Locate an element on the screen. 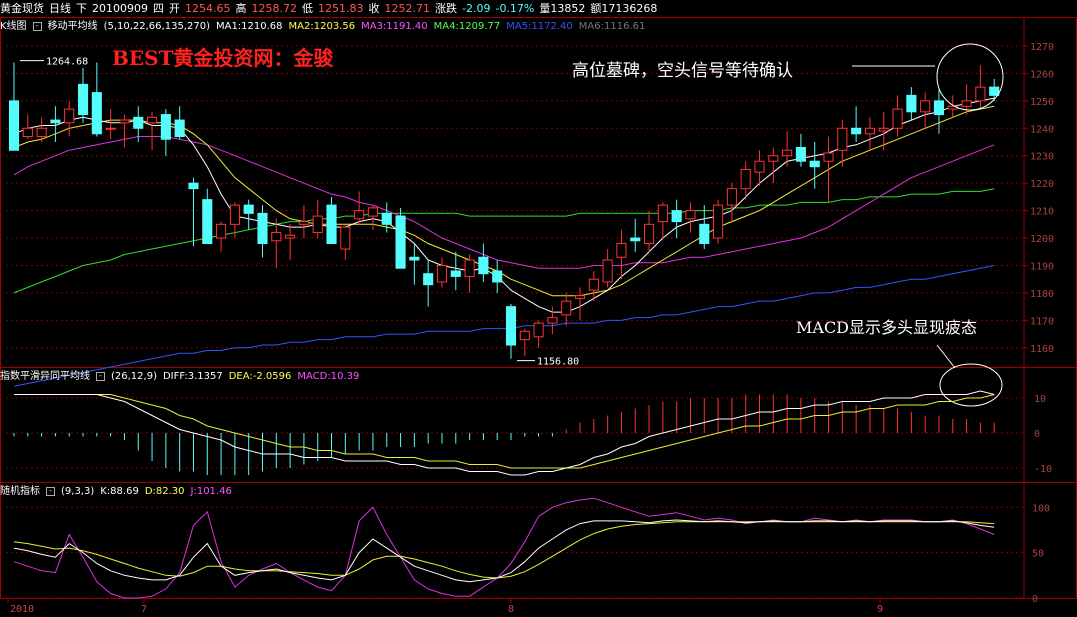  quote-item: 日线 is located at coordinates (60, 8).